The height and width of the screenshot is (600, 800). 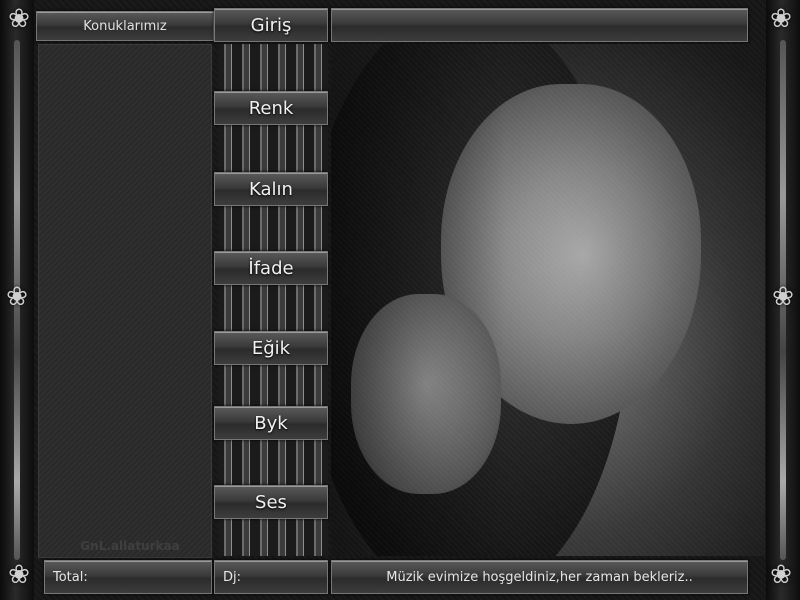 I want to click on italic-button-label: Eğik, so click(x=271, y=348).